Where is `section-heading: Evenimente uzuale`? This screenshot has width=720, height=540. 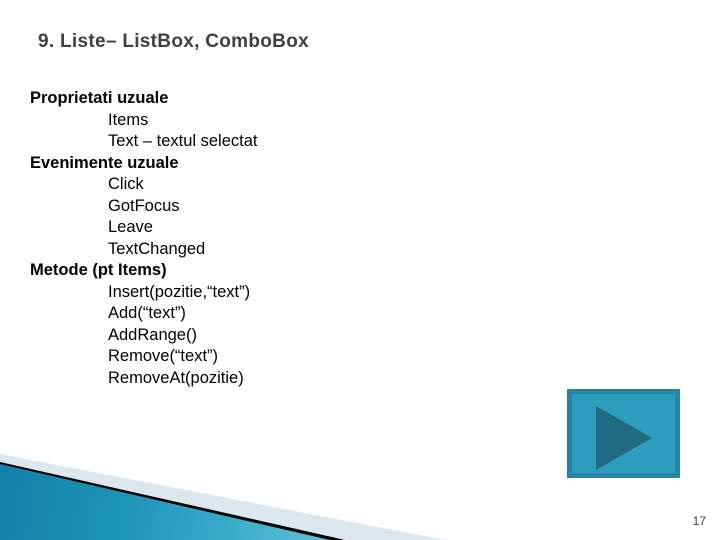 section-heading: Evenimente uzuale is located at coordinates (104, 162).